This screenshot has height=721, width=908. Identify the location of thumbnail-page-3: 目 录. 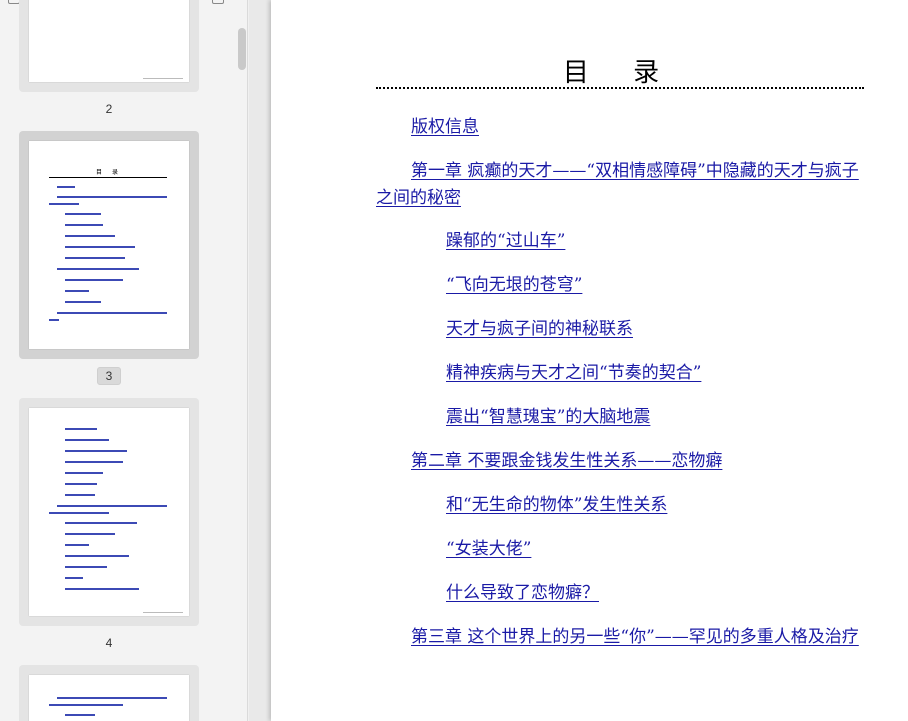
(109, 245).